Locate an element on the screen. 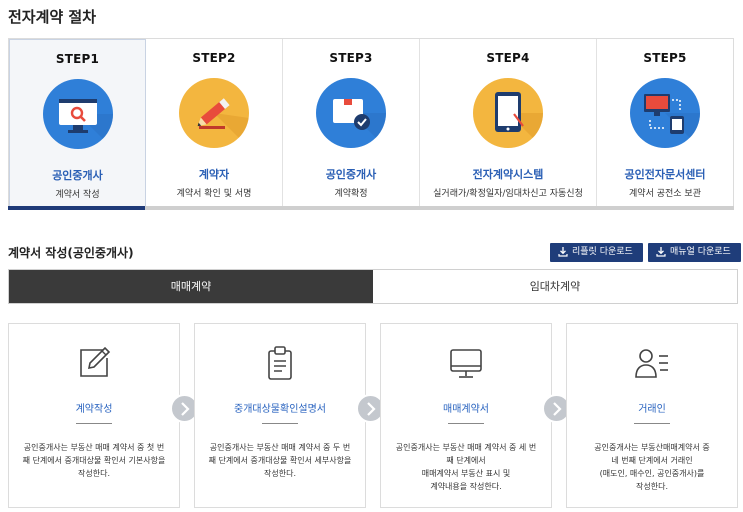 This screenshot has height=512, width=743. edit-icon is located at coordinates (94, 363).